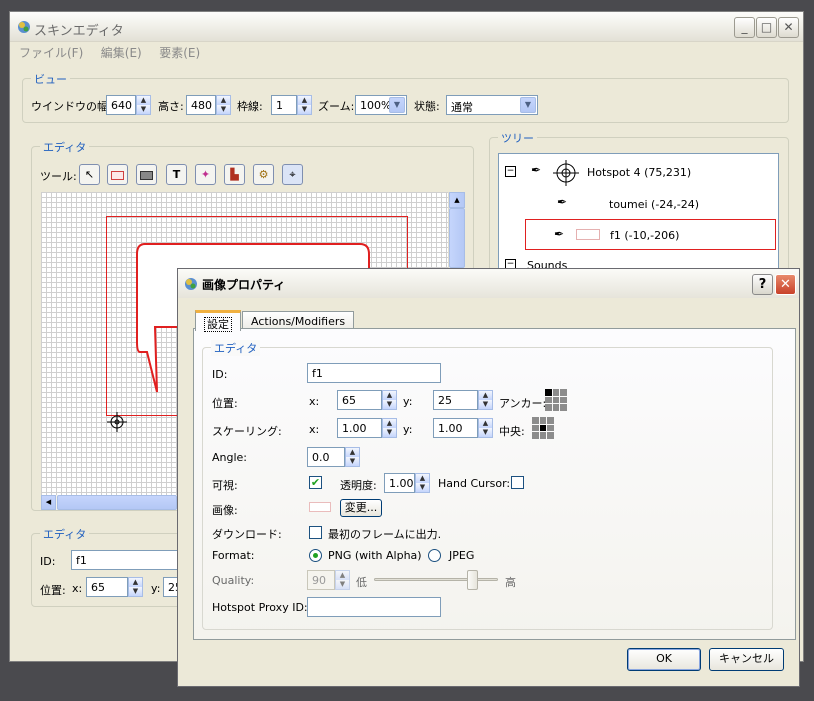 The image size is (814, 701). What do you see at coordinates (126, 560) in the screenshot?
I see `props-id-input: f1` at bounding box center [126, 560].